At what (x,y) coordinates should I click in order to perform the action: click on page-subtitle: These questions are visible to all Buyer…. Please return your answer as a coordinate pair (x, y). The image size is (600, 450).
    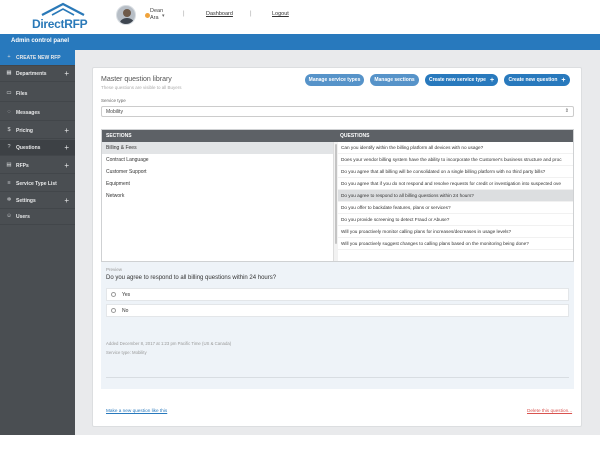
    Looking at the image, I should click on (141, 87).